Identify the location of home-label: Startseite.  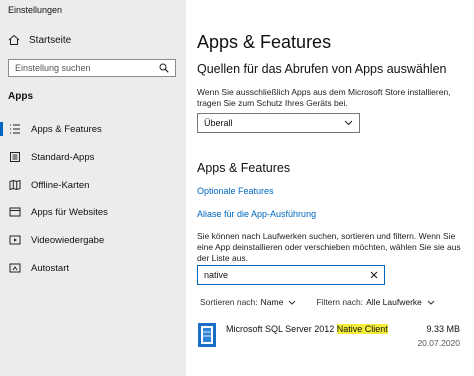
(50, 40).